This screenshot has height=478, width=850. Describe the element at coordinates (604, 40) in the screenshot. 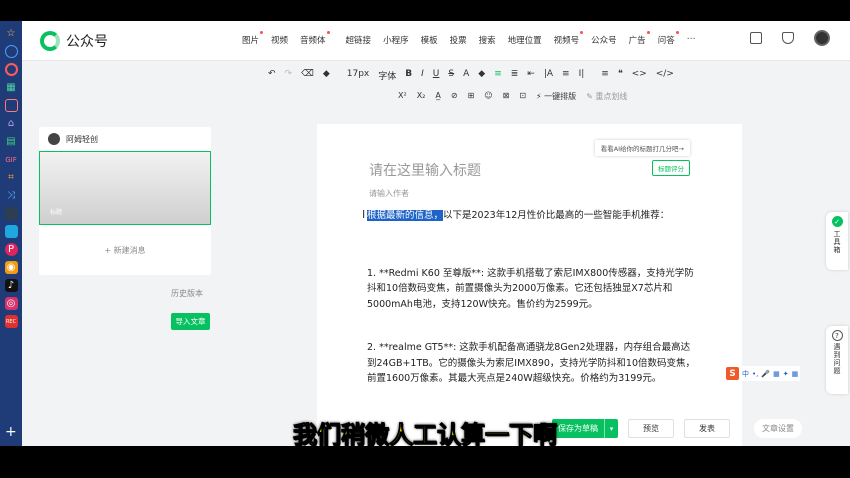

I see `nav-item-official-account: 公众号` at that location.